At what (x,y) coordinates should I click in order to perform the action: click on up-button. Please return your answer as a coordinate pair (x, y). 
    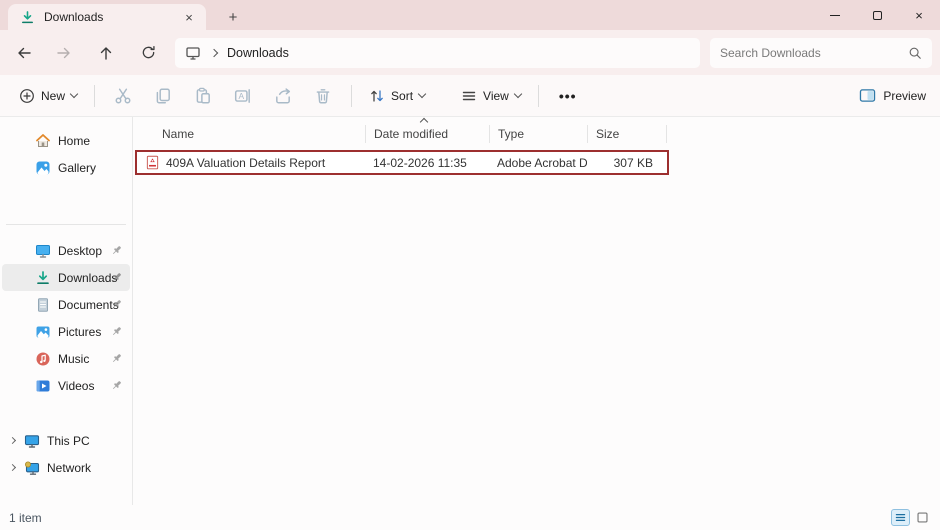
    Looking at the image, I should click on (106, 53).